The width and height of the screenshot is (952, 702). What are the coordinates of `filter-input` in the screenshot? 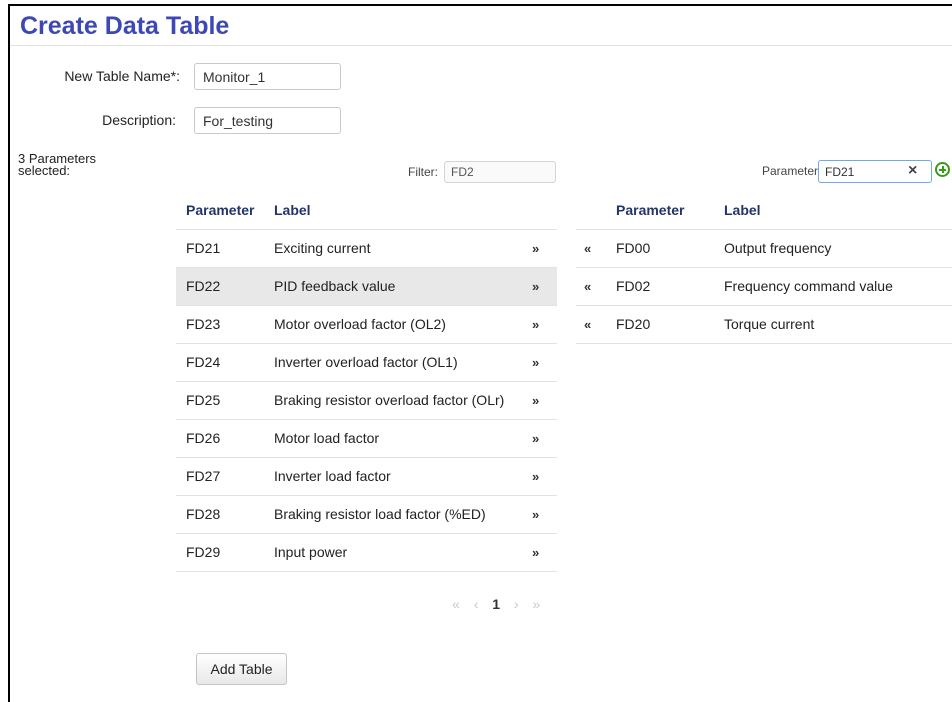 It's located at (500, 172).